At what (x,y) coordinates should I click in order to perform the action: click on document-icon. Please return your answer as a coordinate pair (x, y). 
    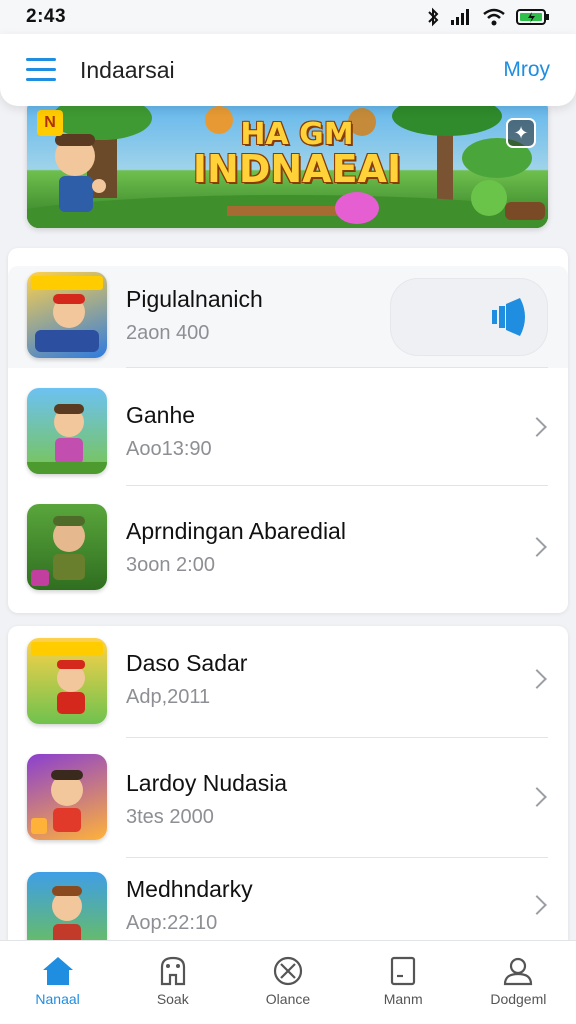
    Looking at the image, I should click on (403, 971).